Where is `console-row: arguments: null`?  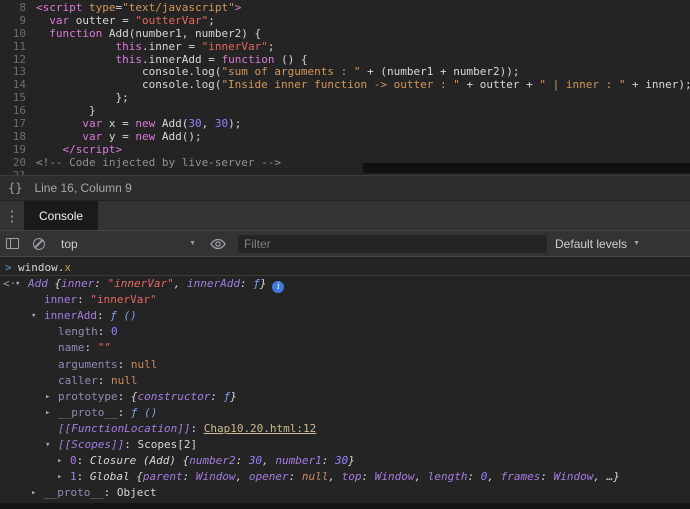 console-row: arguments: null is located at coordinates (345, 365).